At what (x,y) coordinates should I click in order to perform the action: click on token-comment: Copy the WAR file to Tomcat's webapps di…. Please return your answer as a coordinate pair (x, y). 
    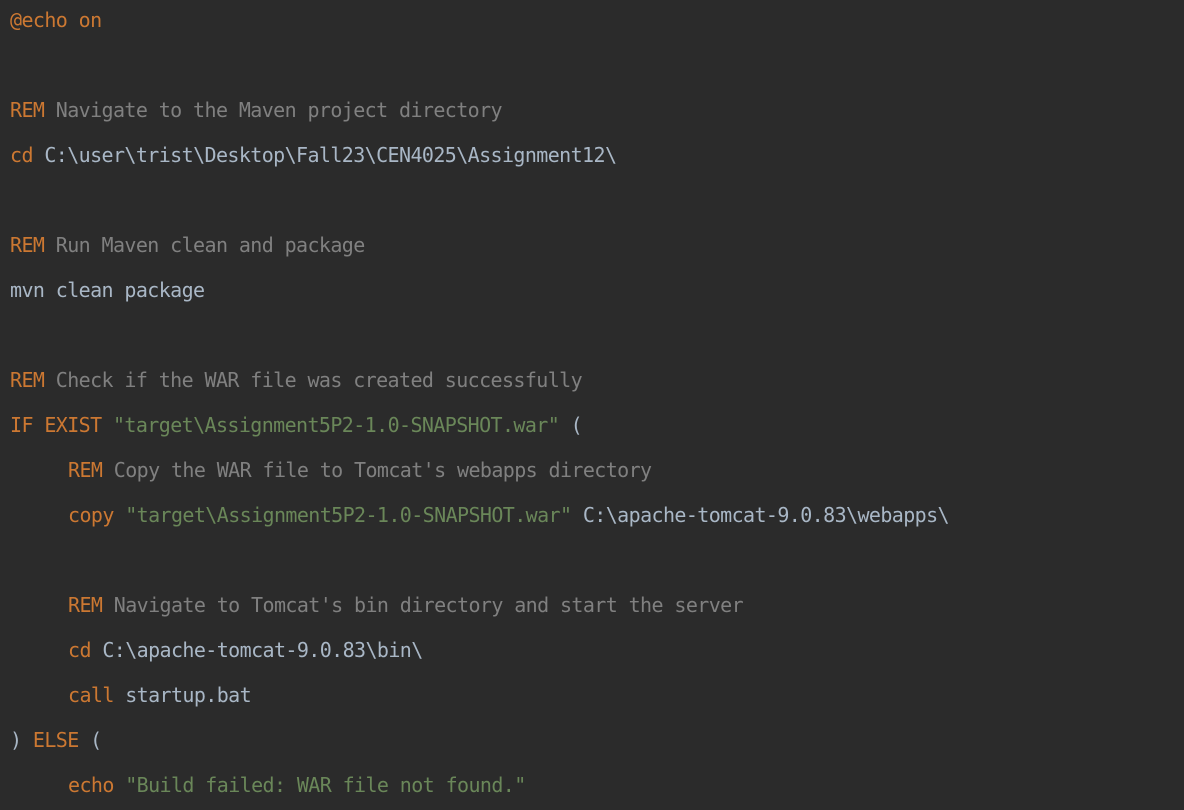
    Looking at the image, I should click on (377, 470).